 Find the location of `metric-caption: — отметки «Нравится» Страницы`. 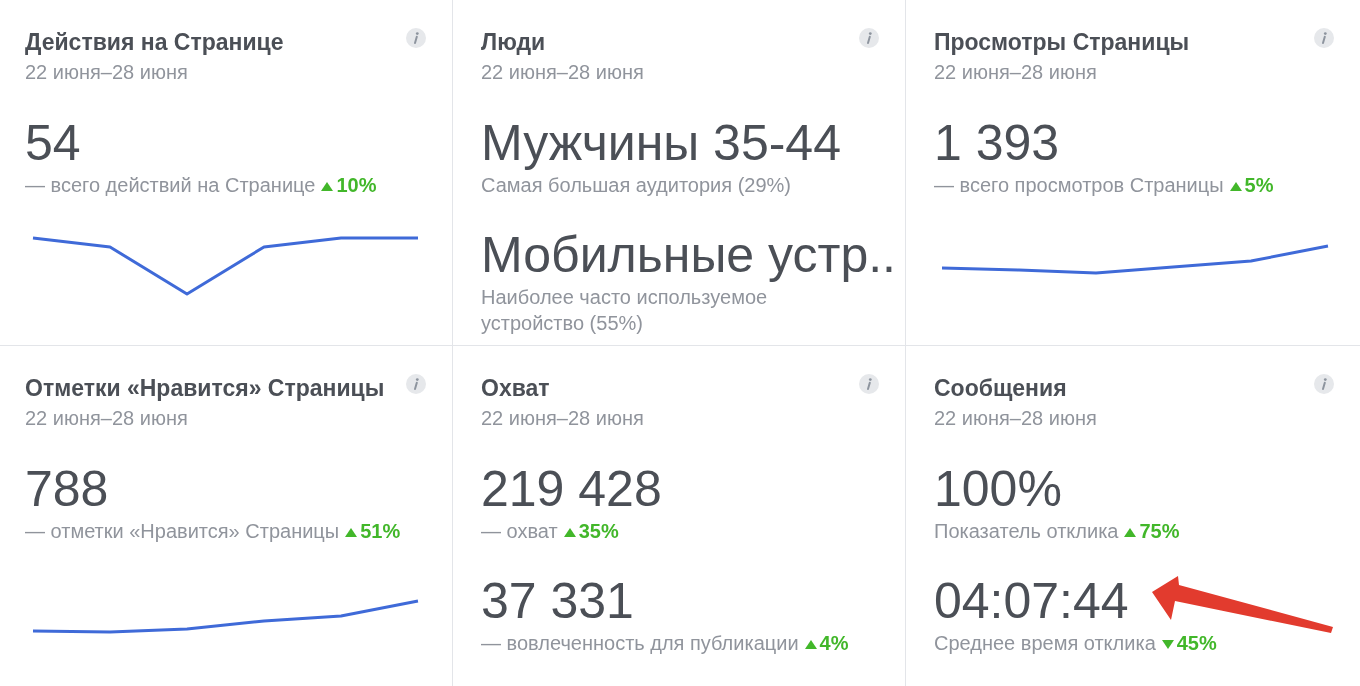

metric-caption: — отметки «Нравится» Страницы is located at coordinates (182, 531).